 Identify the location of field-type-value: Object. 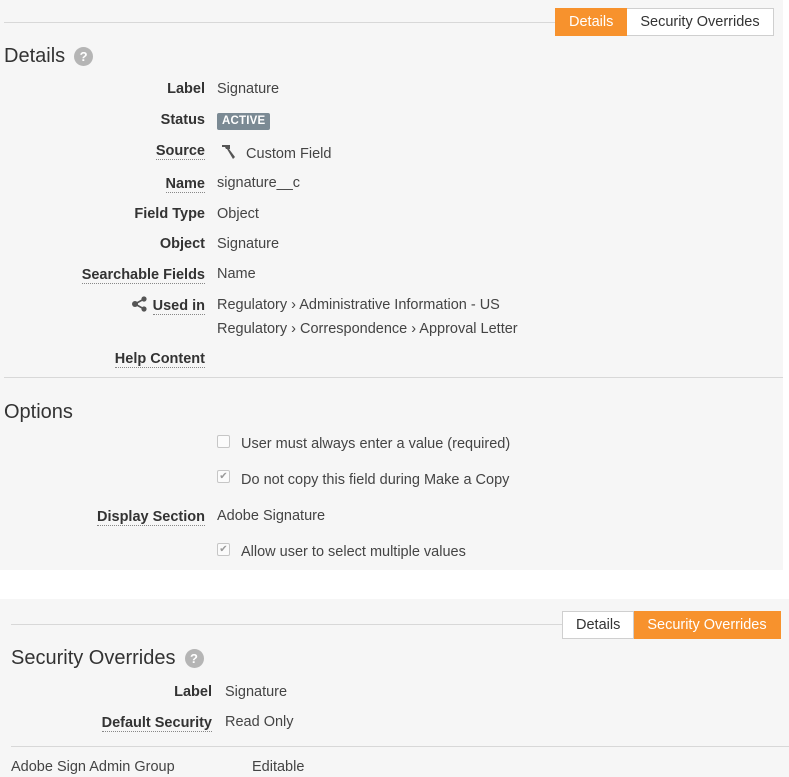
(238, 214).